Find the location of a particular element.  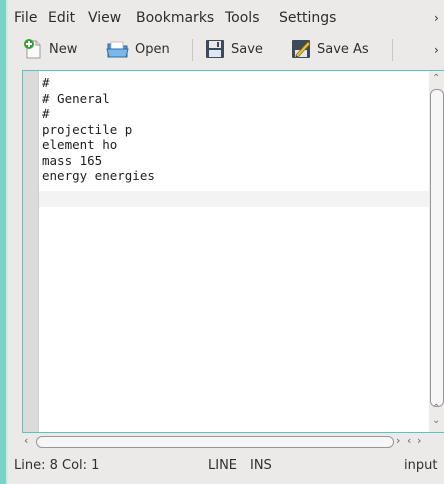

editor-line: element ho is located at coordinates (80, 144).